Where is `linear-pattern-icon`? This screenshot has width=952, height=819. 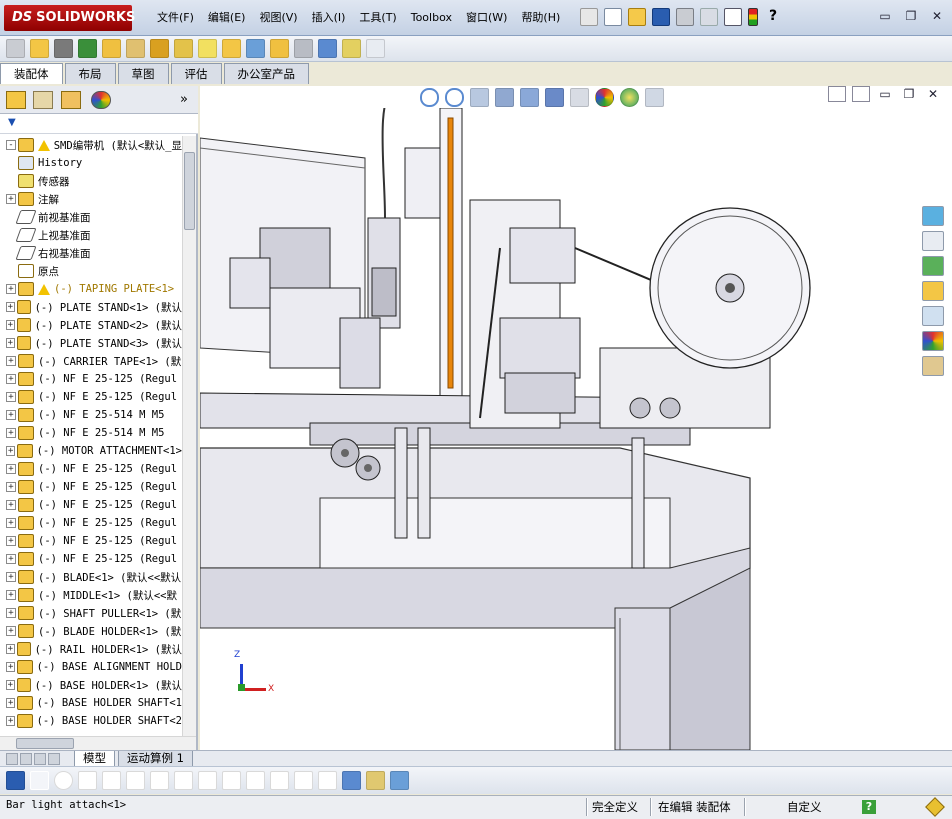 linear-pattern-icon is located at coordinates (63, 48).